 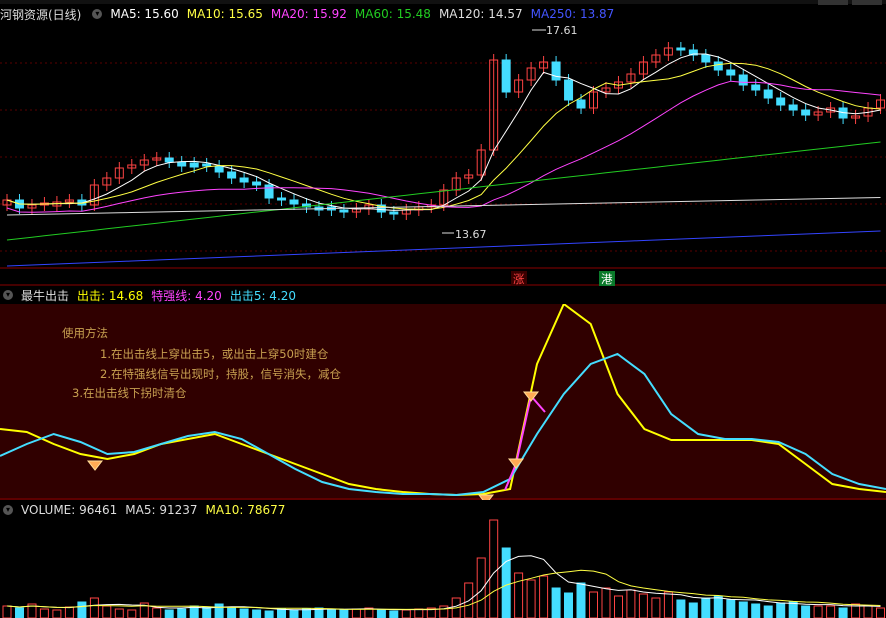 What do you see at coordinates (480, 14) in the screenshot?
I see `legend-item: MA120: 14.57` at bounding box center [480, 14].